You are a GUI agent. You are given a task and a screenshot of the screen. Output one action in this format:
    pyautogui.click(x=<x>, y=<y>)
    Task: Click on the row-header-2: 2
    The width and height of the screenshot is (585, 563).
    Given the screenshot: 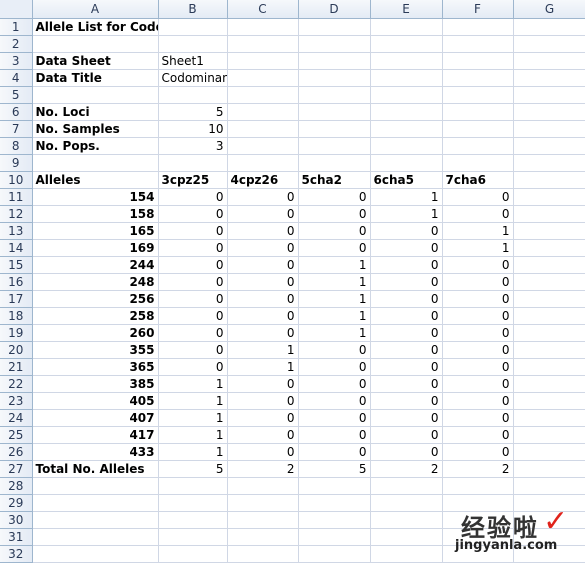 What is the action you would take?
    pyautogui.click(x=16, y=44)
    